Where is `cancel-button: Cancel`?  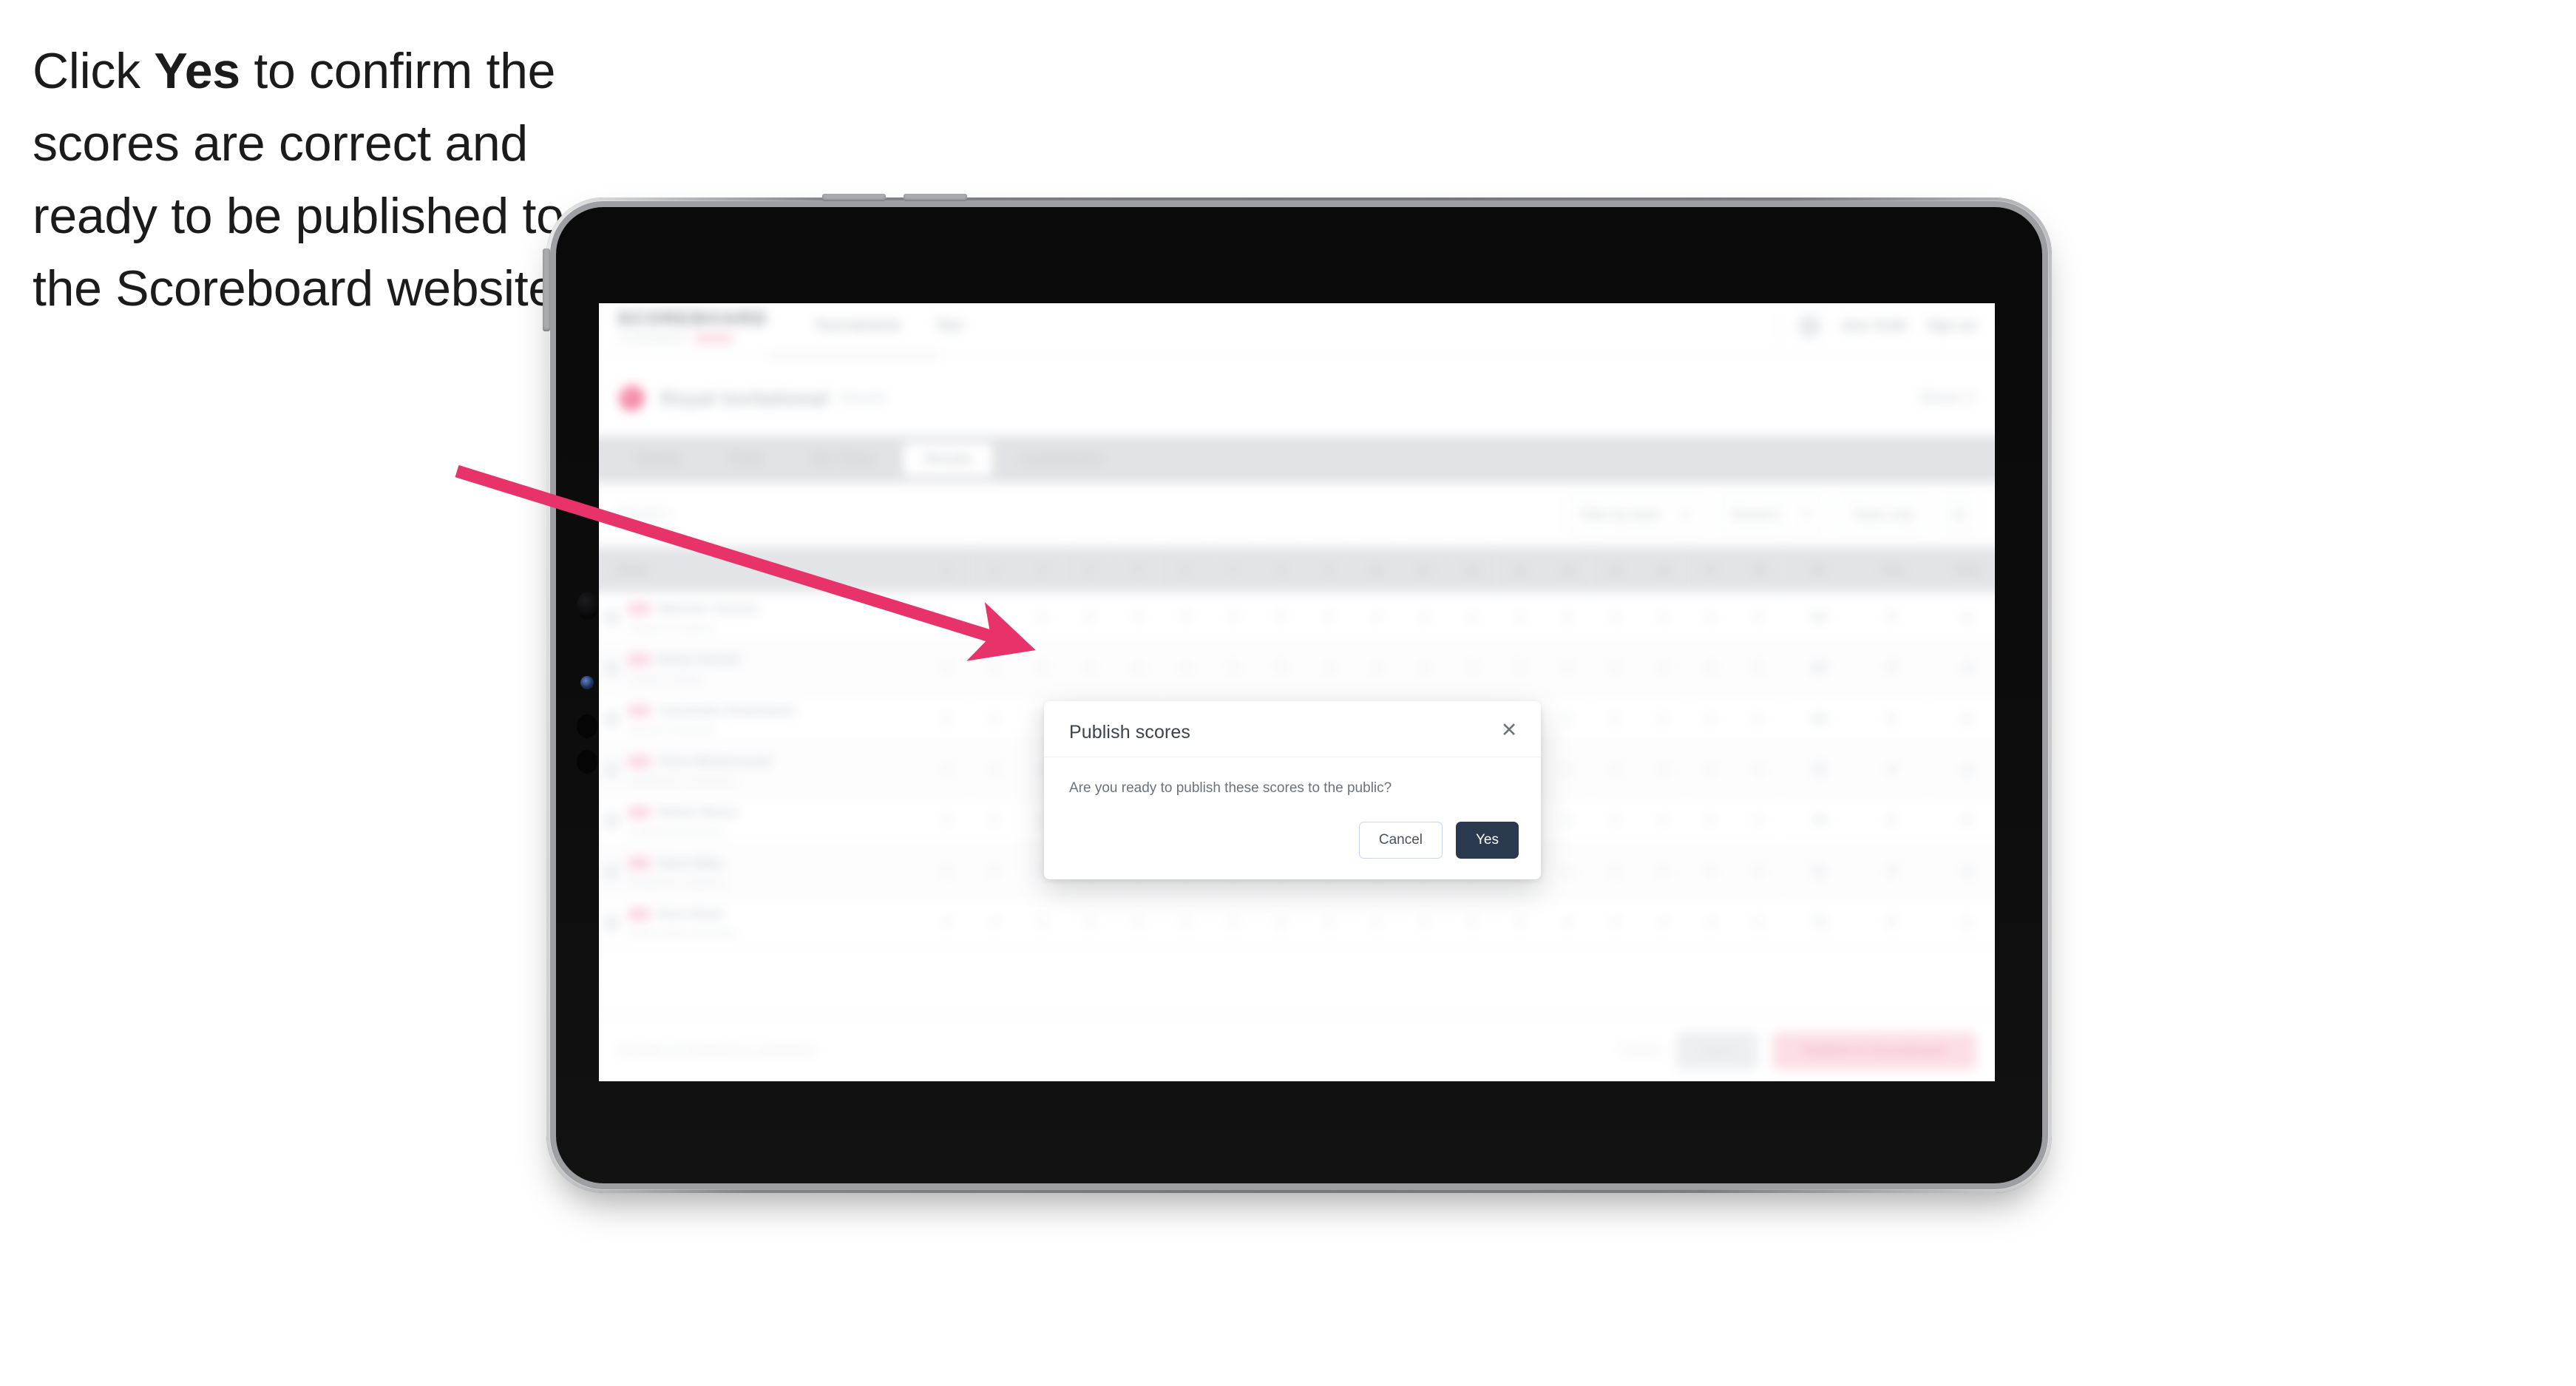 cancel-button: Cancel is located at coordinates (1400, 840).